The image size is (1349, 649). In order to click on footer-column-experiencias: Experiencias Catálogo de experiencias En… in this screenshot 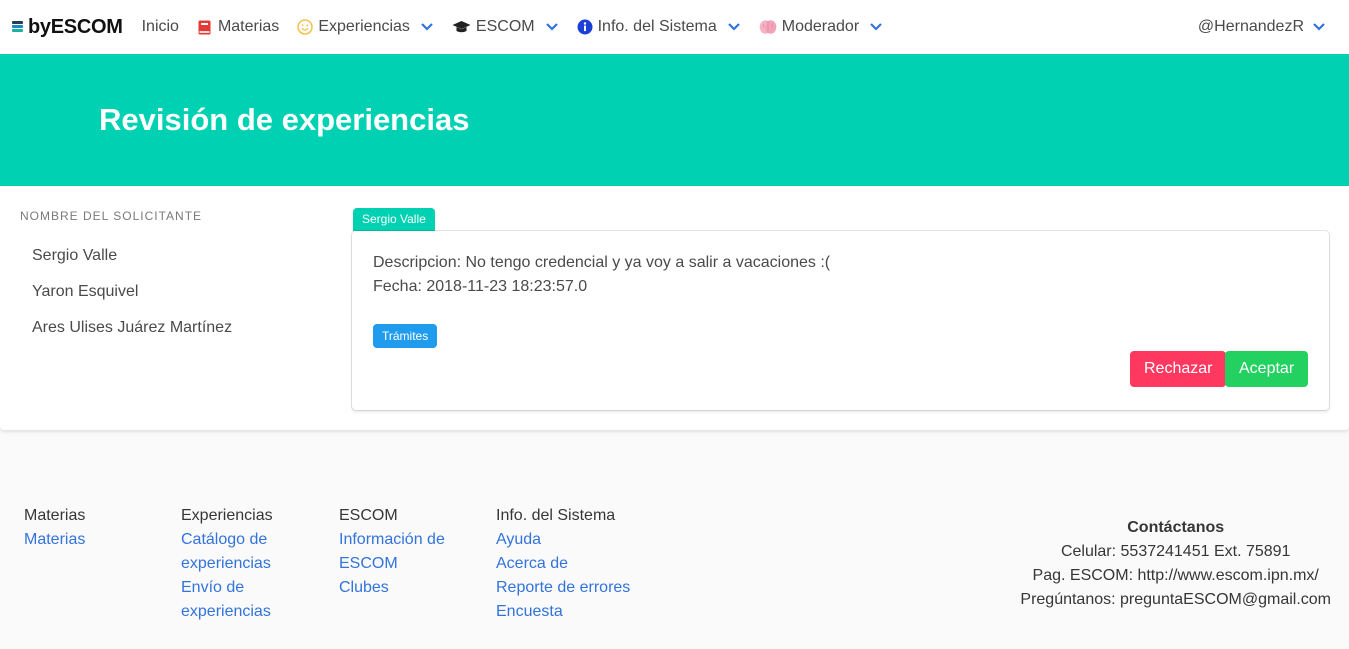, I will do `click(227, 564)`.